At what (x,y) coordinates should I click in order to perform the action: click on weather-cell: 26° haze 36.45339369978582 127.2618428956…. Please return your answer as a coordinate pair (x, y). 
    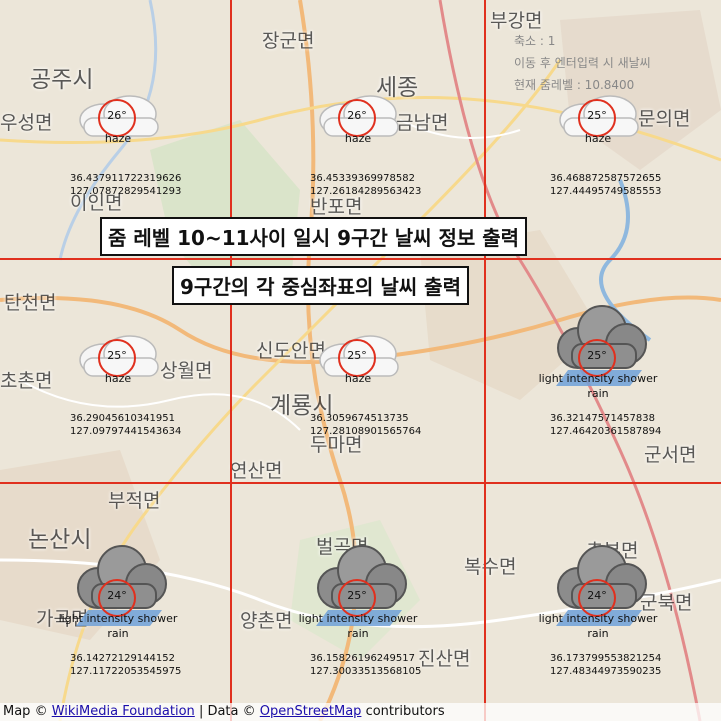
    Looking at the image, I should click on (360, 120).